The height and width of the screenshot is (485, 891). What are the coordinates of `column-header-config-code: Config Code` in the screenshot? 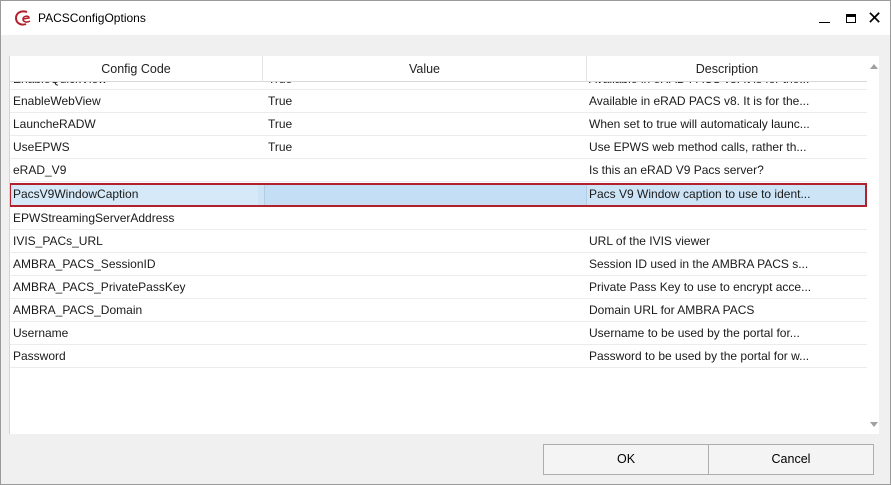 It's located at (136, 69).